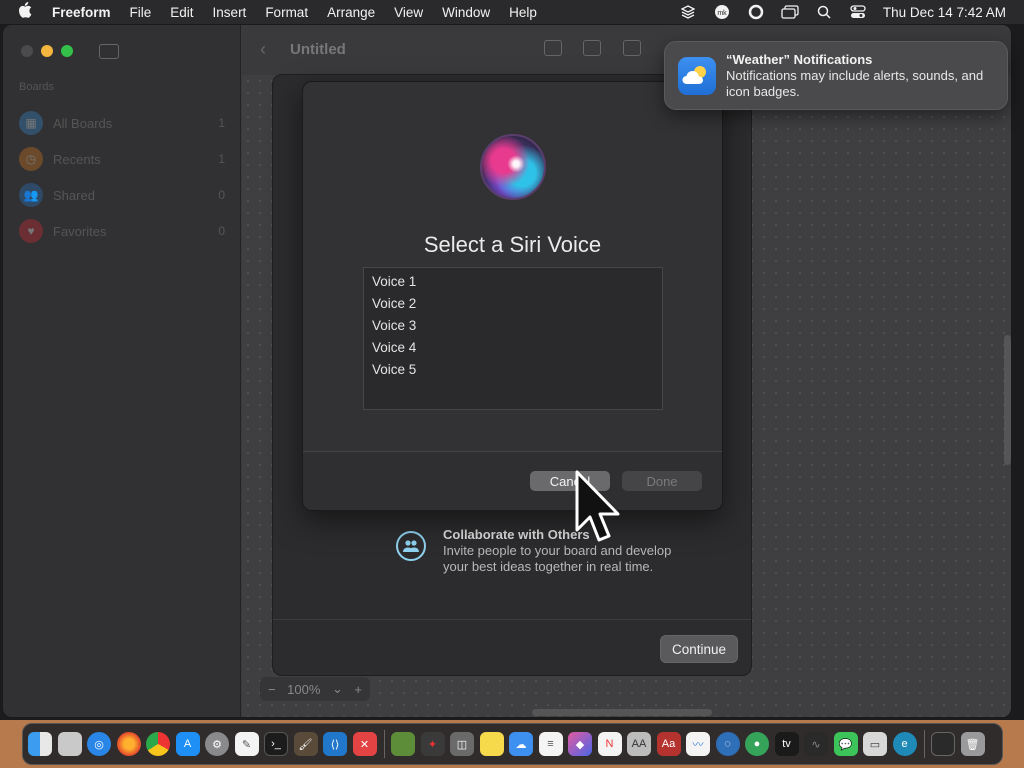 This screenshot has height=768, width=1024. Describe the element at coordinates (286, 12) in the screenshot. I see `menu-format: Format` at that location.